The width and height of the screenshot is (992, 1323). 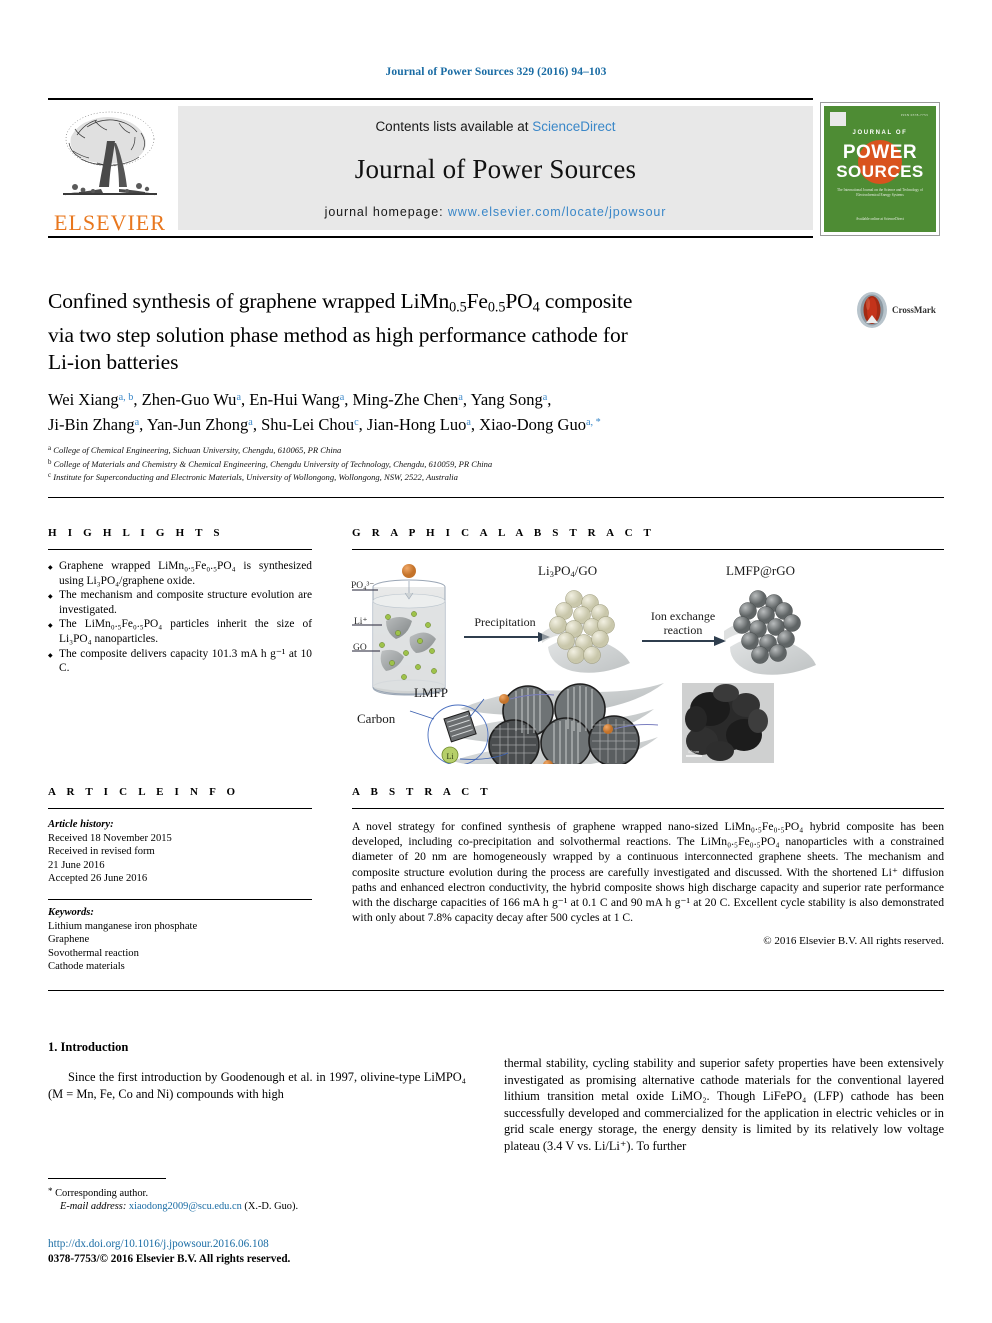 I want to click on history-item: Received 18 November 2015, so click(x=110, y=838).